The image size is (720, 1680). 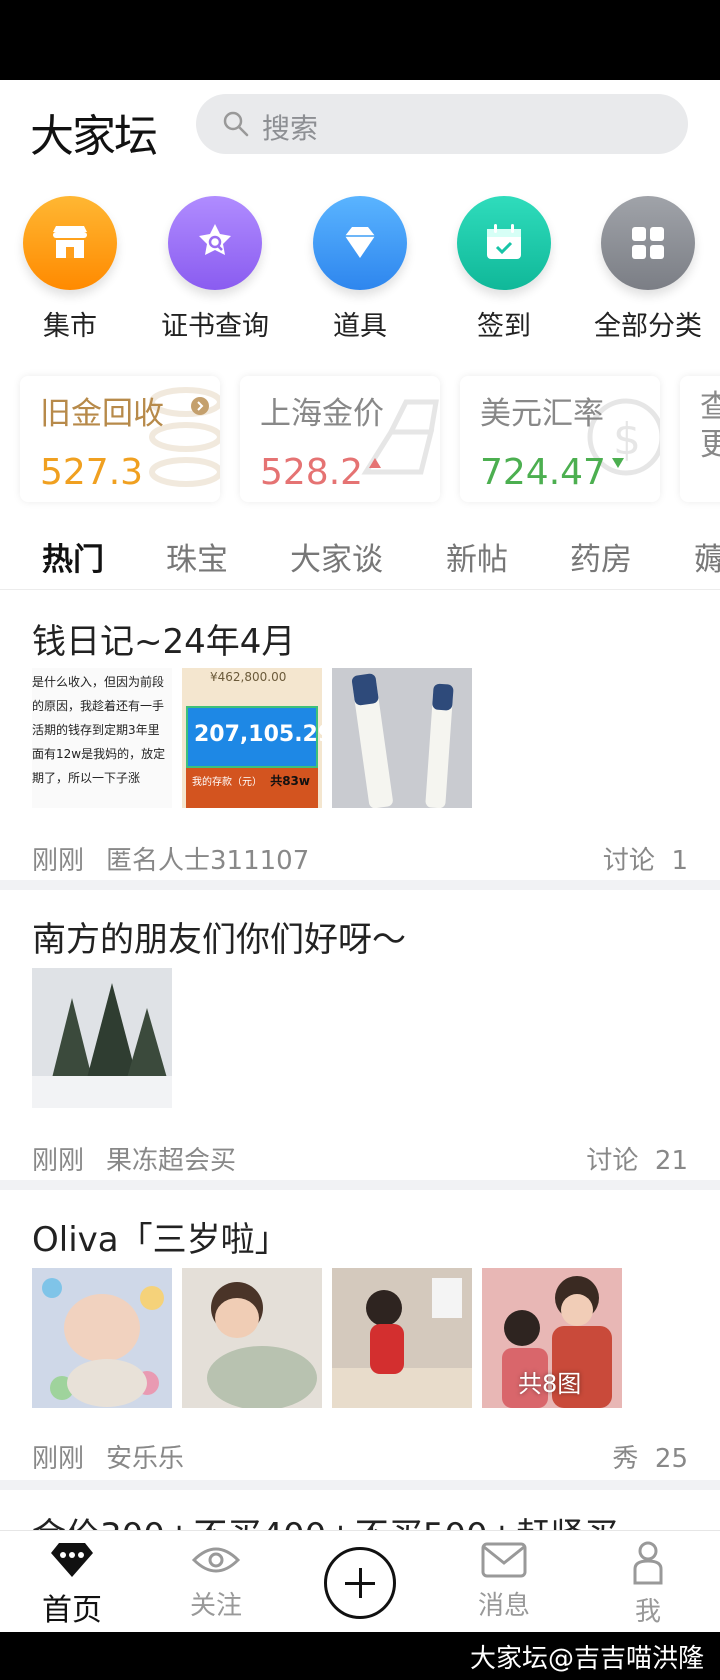 I want to click on header: 大家坛 搜索, so click(x=360, y=130).